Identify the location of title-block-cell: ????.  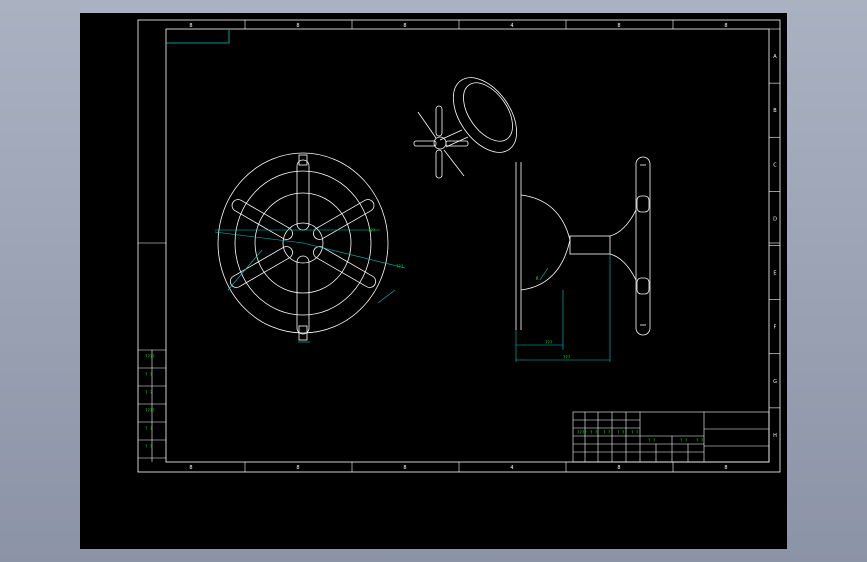
(582, 432).